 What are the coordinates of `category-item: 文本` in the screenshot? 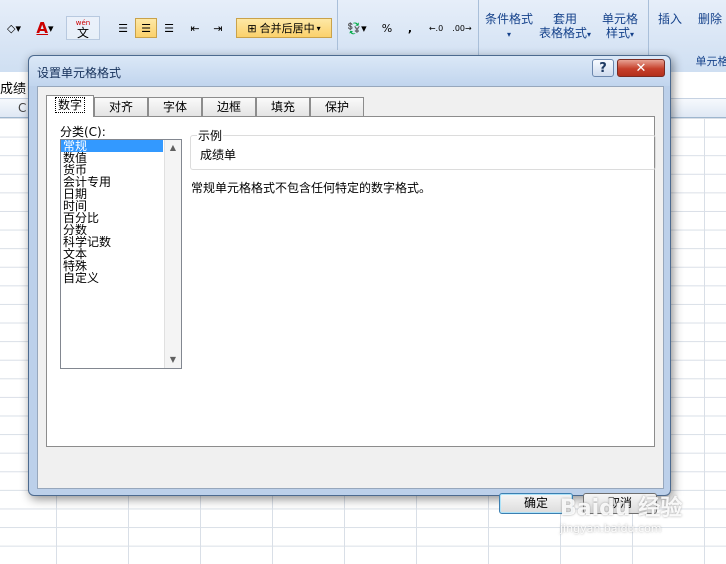 It's located at (112, 254).